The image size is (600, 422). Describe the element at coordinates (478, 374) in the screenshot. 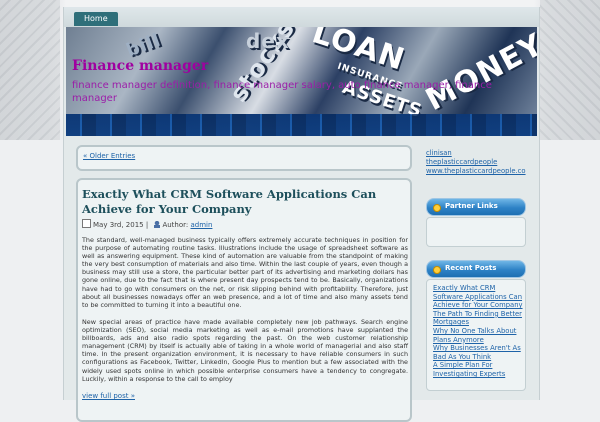

I see `recent-post-link: Investigating Experts` at that location.